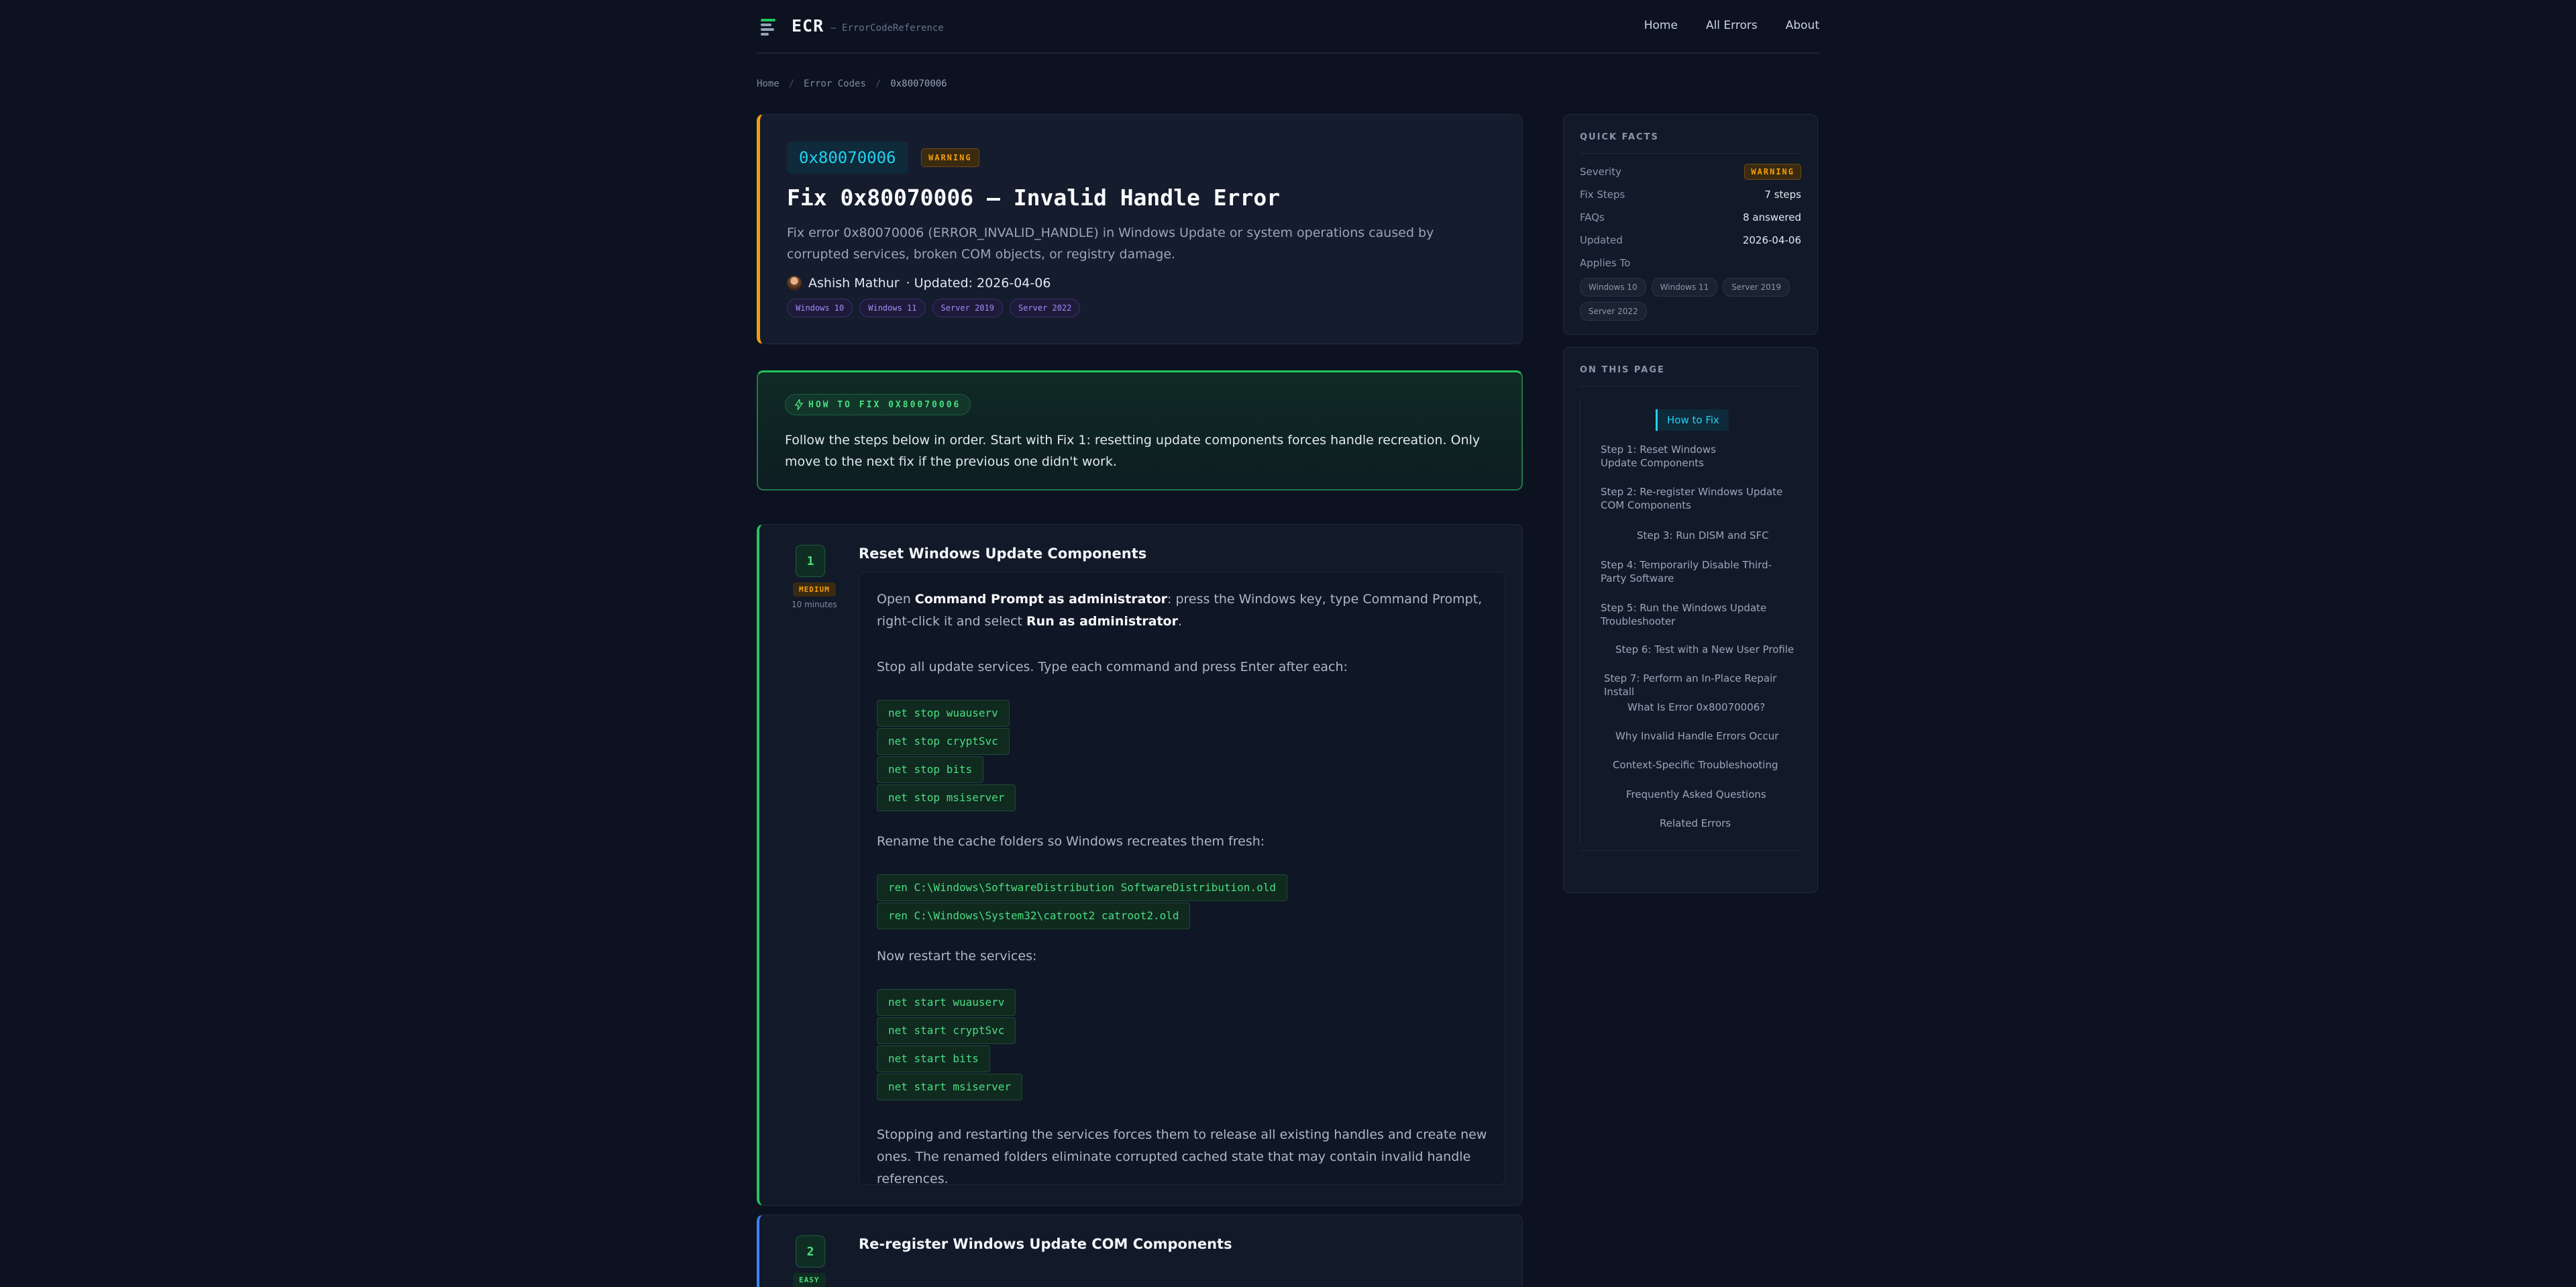 Image resolution: width=2576 pixels, height=1287 pixels. I want to click on toc-item-how-to-fix: How to Fix, so click(1692, 420).